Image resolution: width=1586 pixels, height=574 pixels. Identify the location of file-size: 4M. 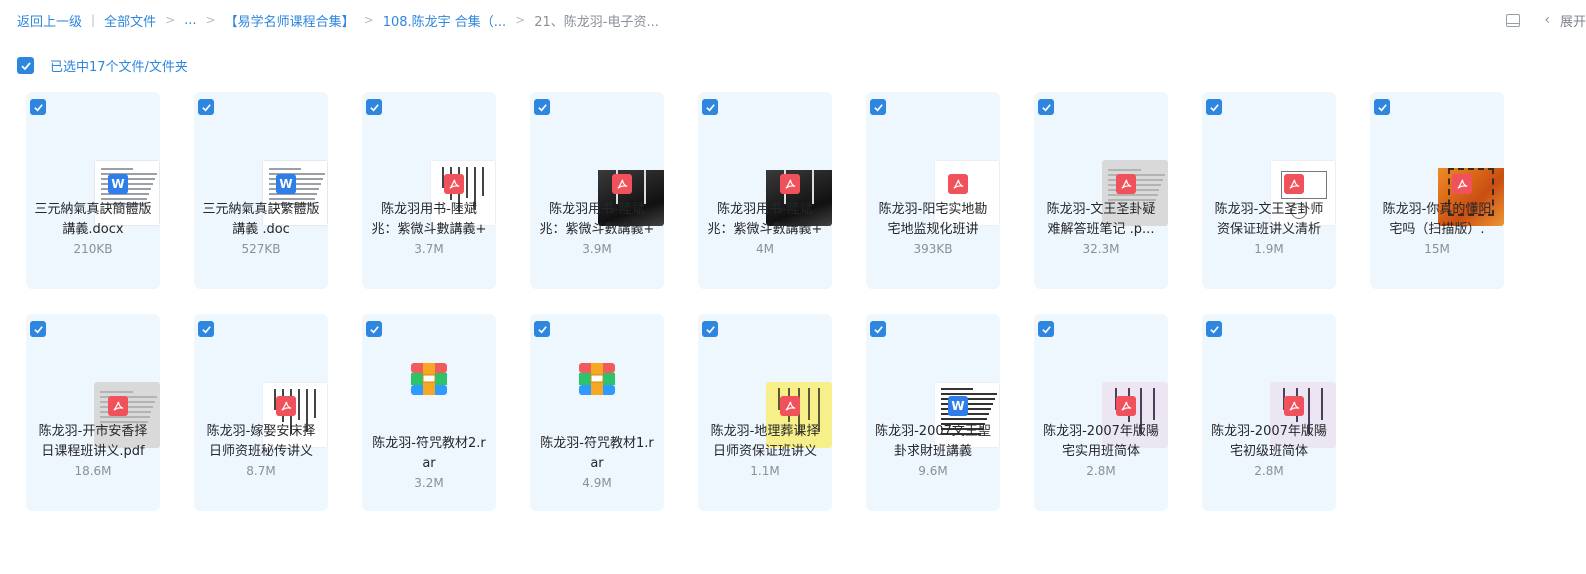
(765, 249).